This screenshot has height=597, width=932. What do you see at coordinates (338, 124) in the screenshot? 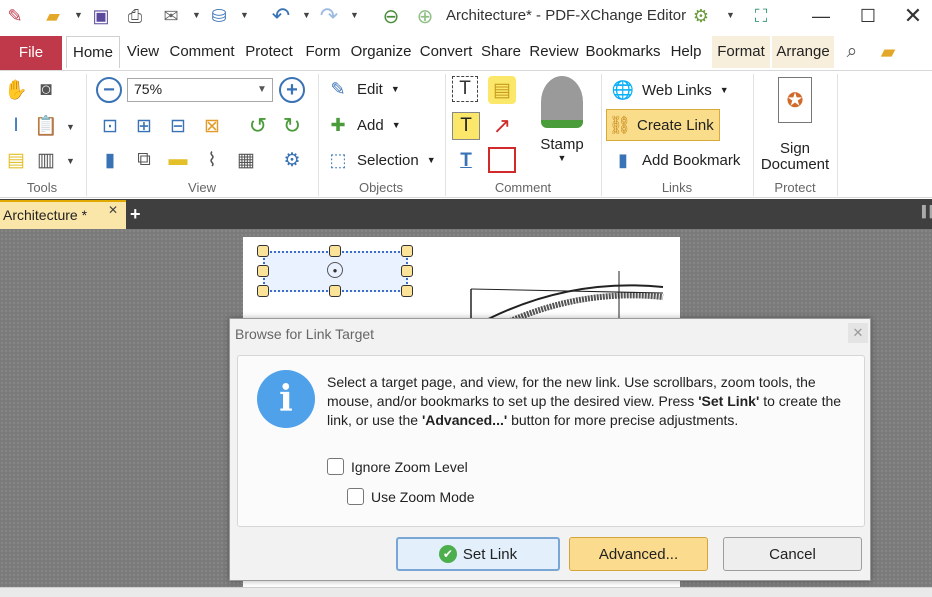
I see `add-object-icon: ✚` at bounding box center [338, 124].